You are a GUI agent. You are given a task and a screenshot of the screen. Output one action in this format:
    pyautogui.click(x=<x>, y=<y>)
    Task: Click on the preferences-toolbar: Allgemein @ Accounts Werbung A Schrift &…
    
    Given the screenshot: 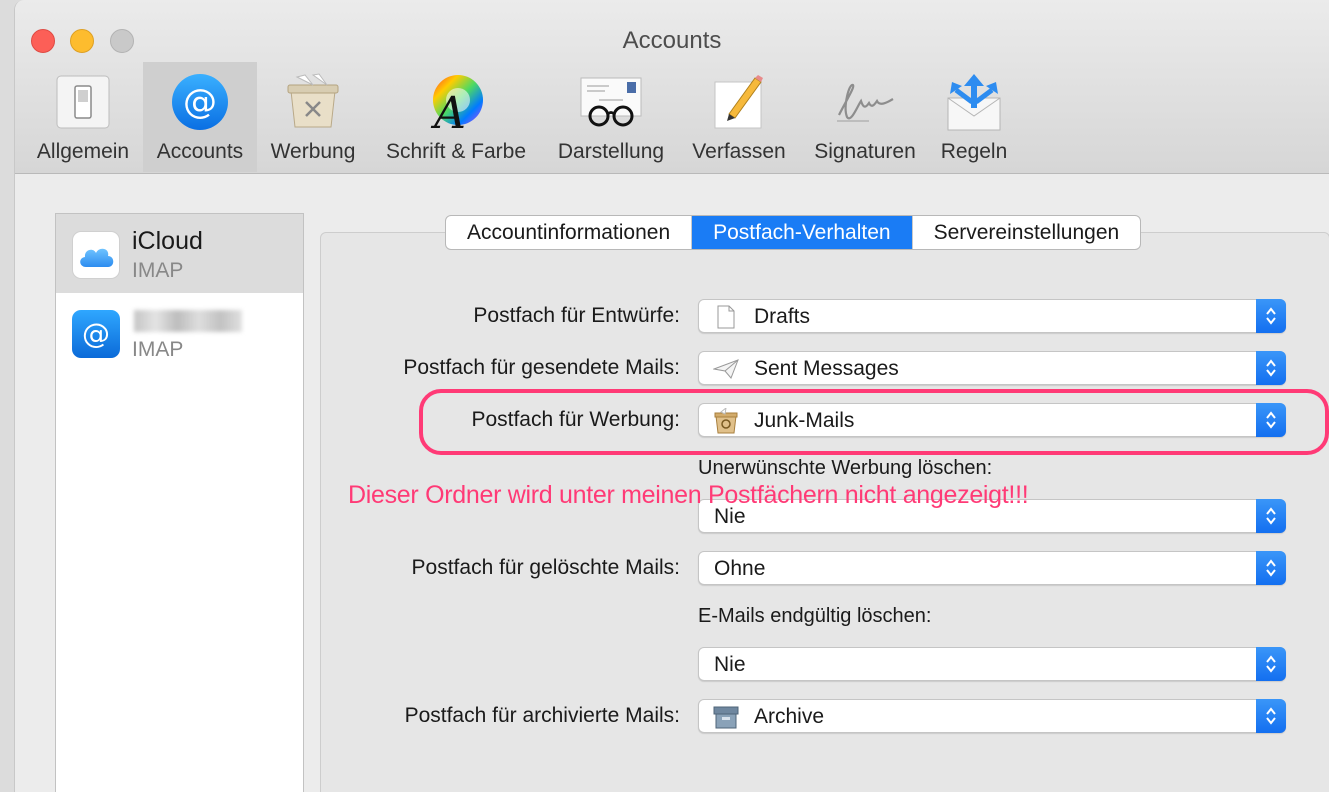 What is the action you would take?
    pyautogui.click(x=672, y=117)
    